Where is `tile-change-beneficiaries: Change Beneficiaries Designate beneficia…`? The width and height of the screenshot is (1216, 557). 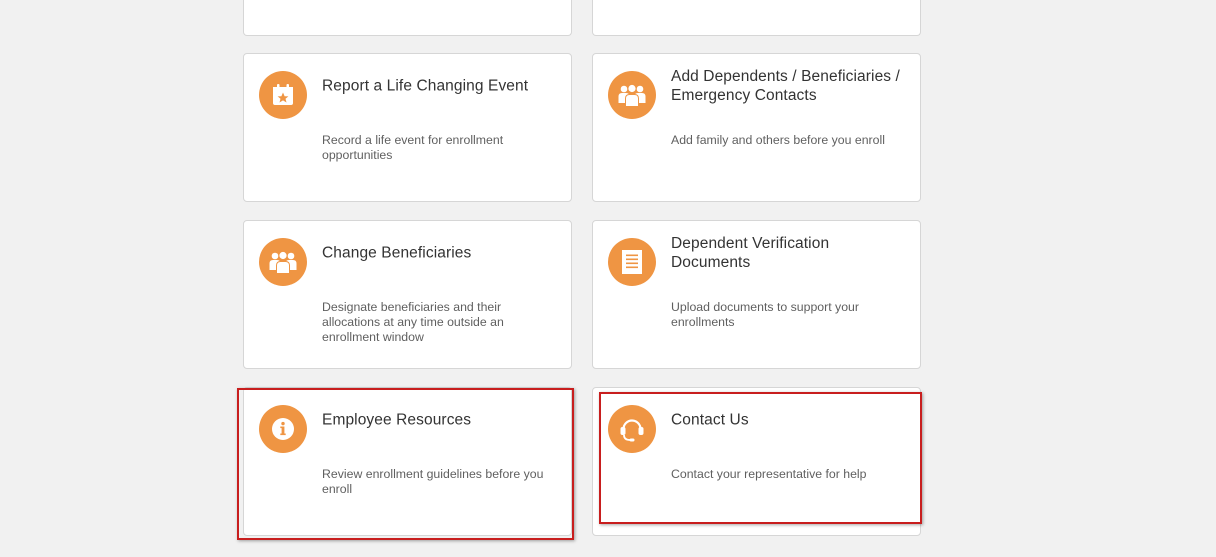
tile-change-beneficiaries: Change Beneficiaries Designate beneficia… is located at coordinates (407, 294).